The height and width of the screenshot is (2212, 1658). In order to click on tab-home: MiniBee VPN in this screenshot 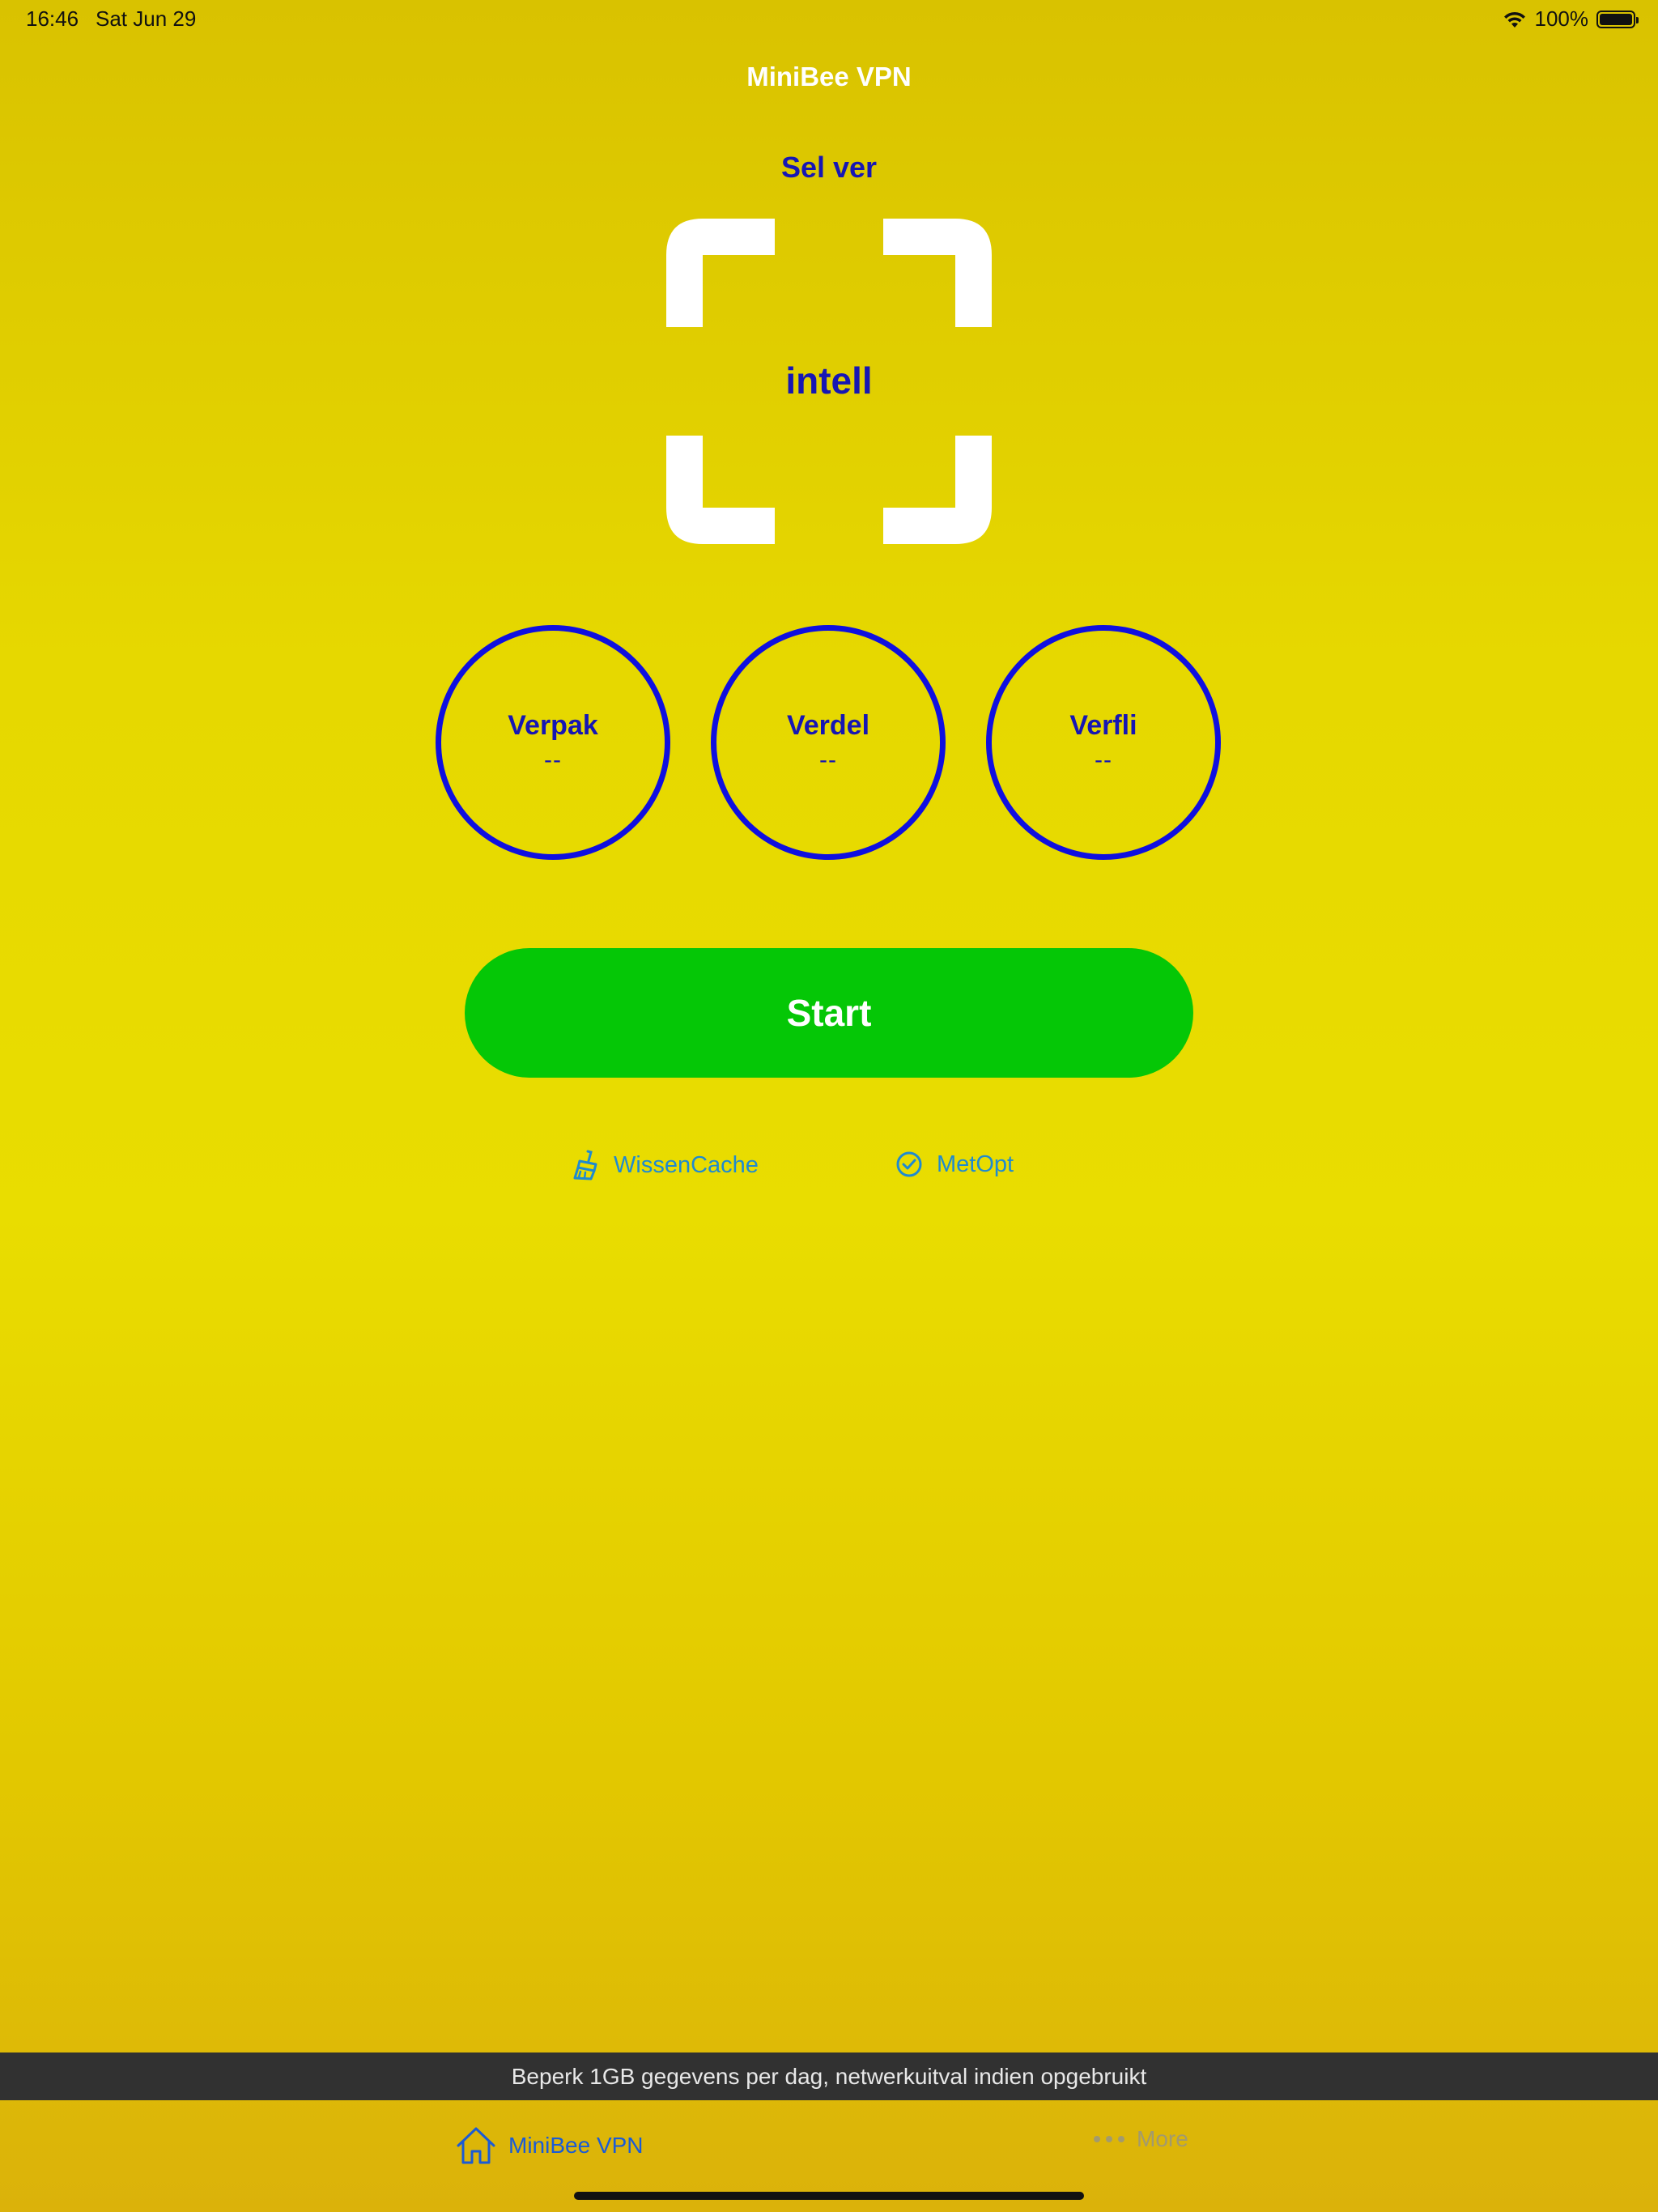, I will do `click(549, 2146)`.